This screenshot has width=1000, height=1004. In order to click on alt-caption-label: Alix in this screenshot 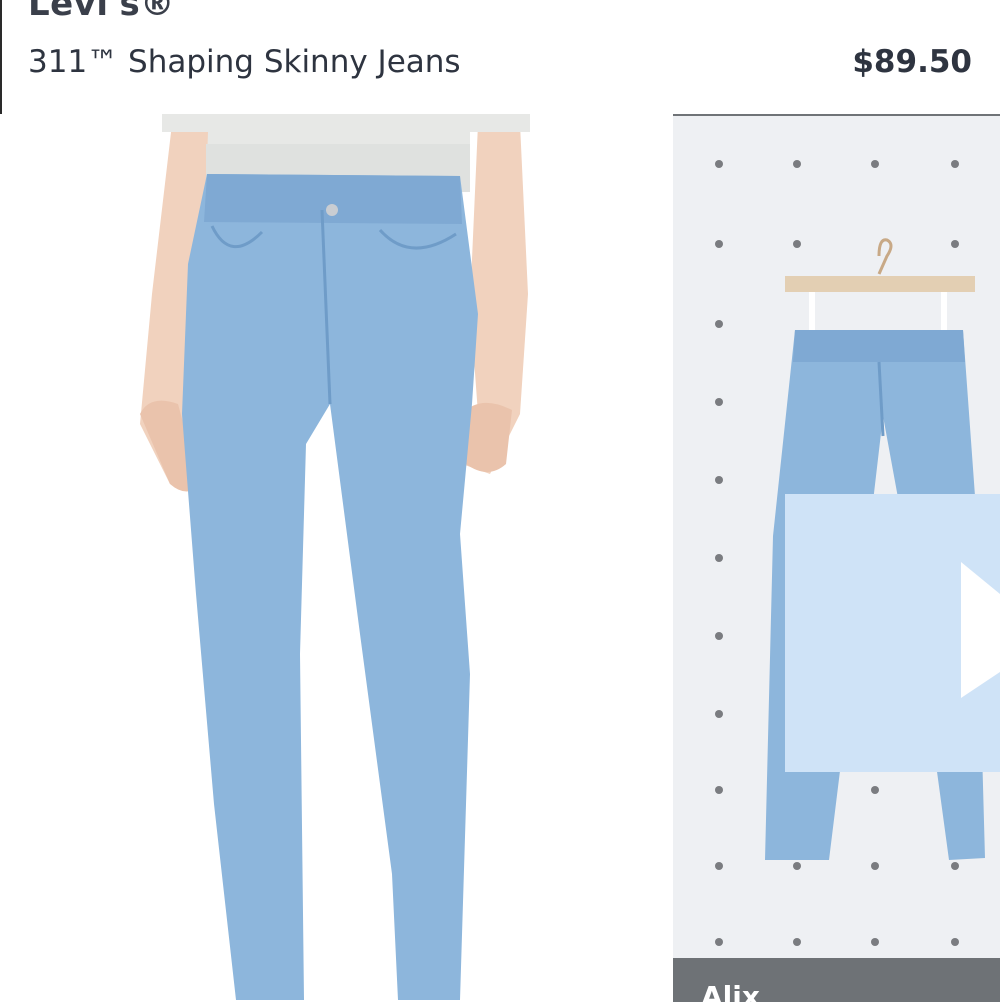, I will do `click(730, 991)`.